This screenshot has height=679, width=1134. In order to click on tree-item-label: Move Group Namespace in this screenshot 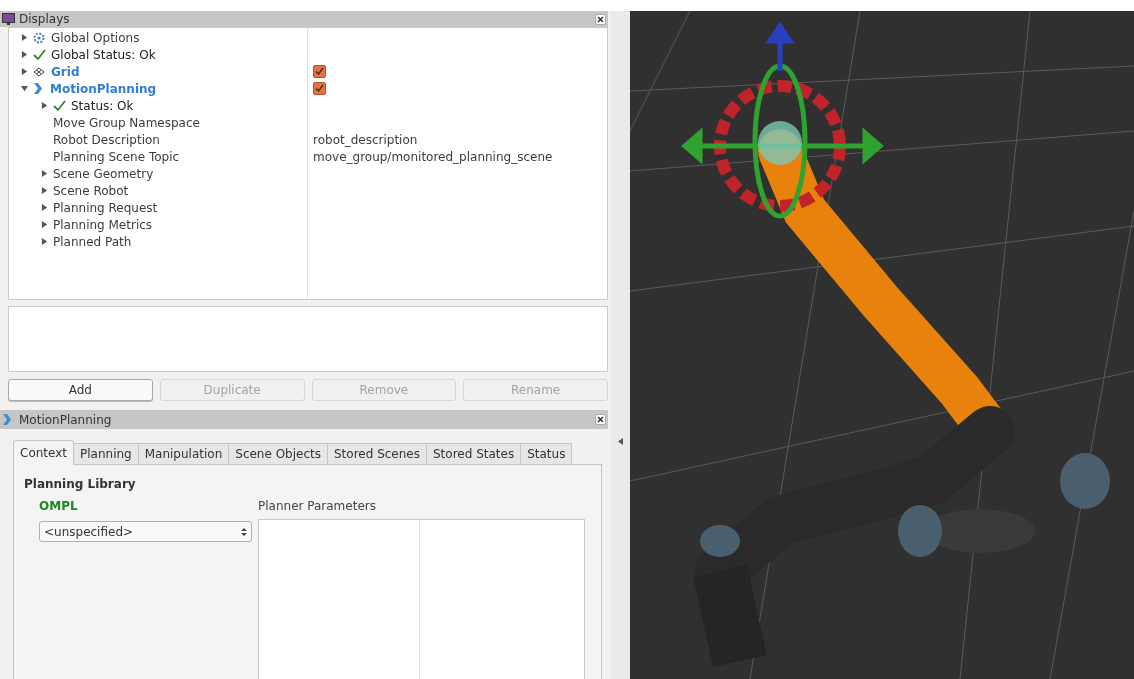, I will do `click(126, 122)`.